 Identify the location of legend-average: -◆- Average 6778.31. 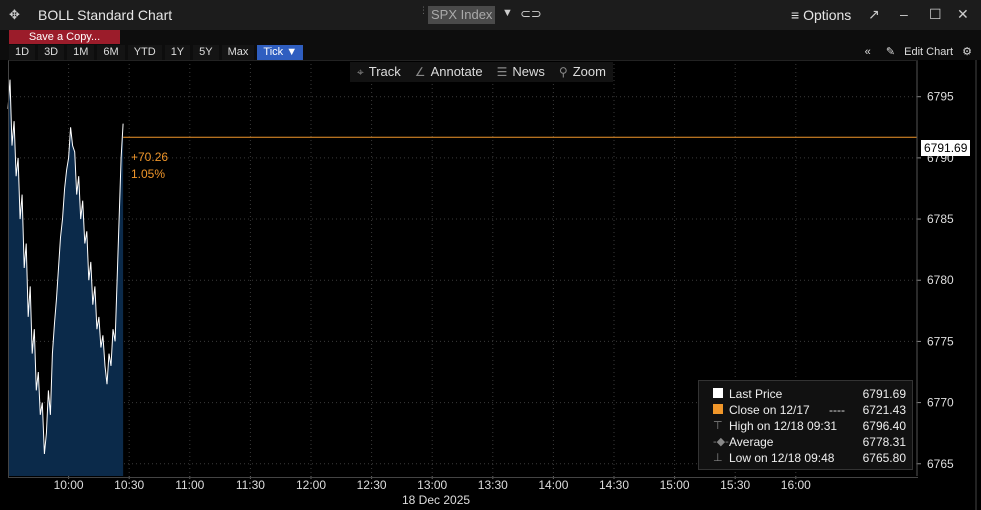
(805, 442).